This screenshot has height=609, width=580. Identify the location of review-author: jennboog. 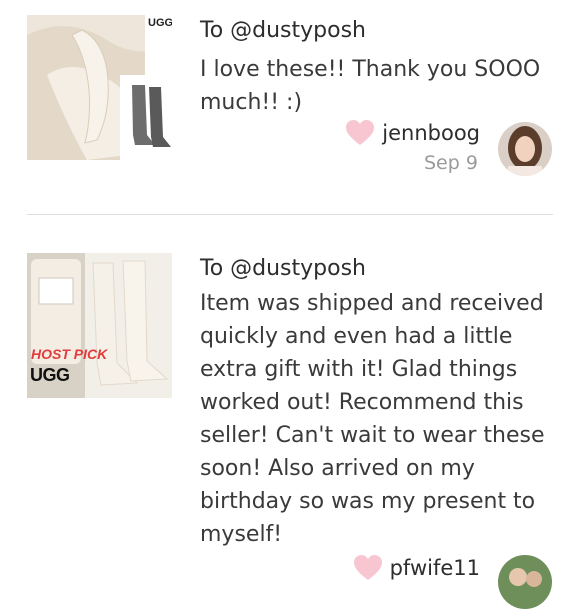
(413, 133).